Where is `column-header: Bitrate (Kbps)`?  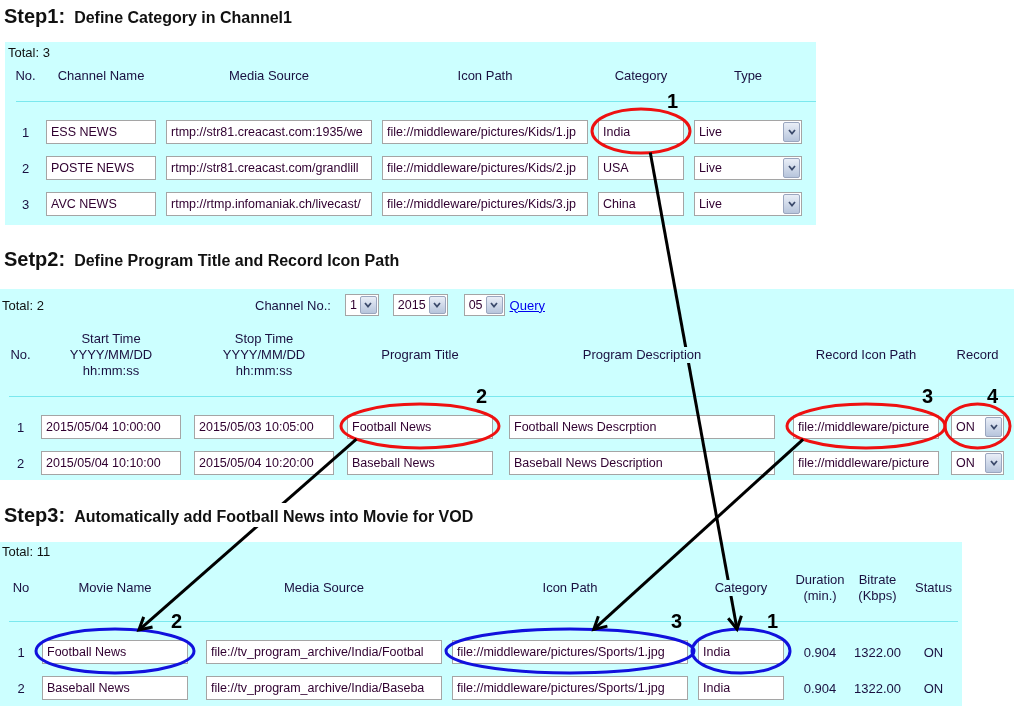
column-header: Bitrate (Kbps) is located at coordinates (877, 588).